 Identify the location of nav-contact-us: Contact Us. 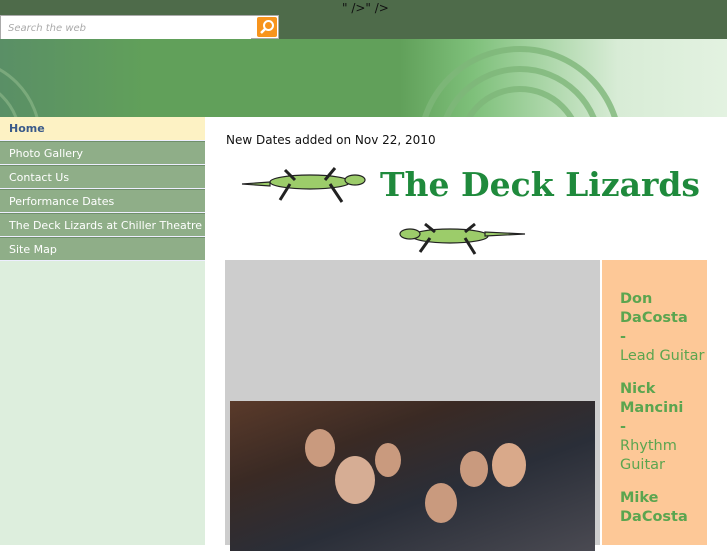
(102, 177).